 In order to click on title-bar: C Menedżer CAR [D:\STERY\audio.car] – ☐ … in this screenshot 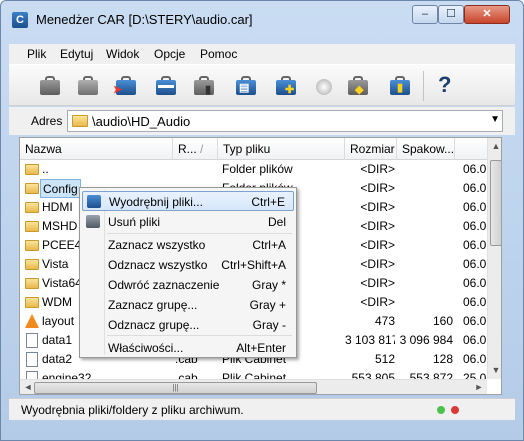, I will do `click(262, 21)`.